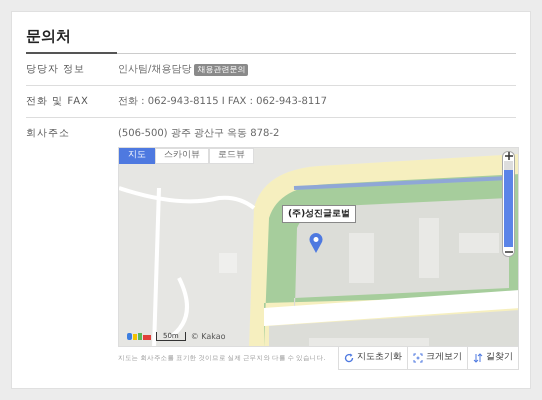  I want to click on copyright-text: © Kakao, so click(208, 336).